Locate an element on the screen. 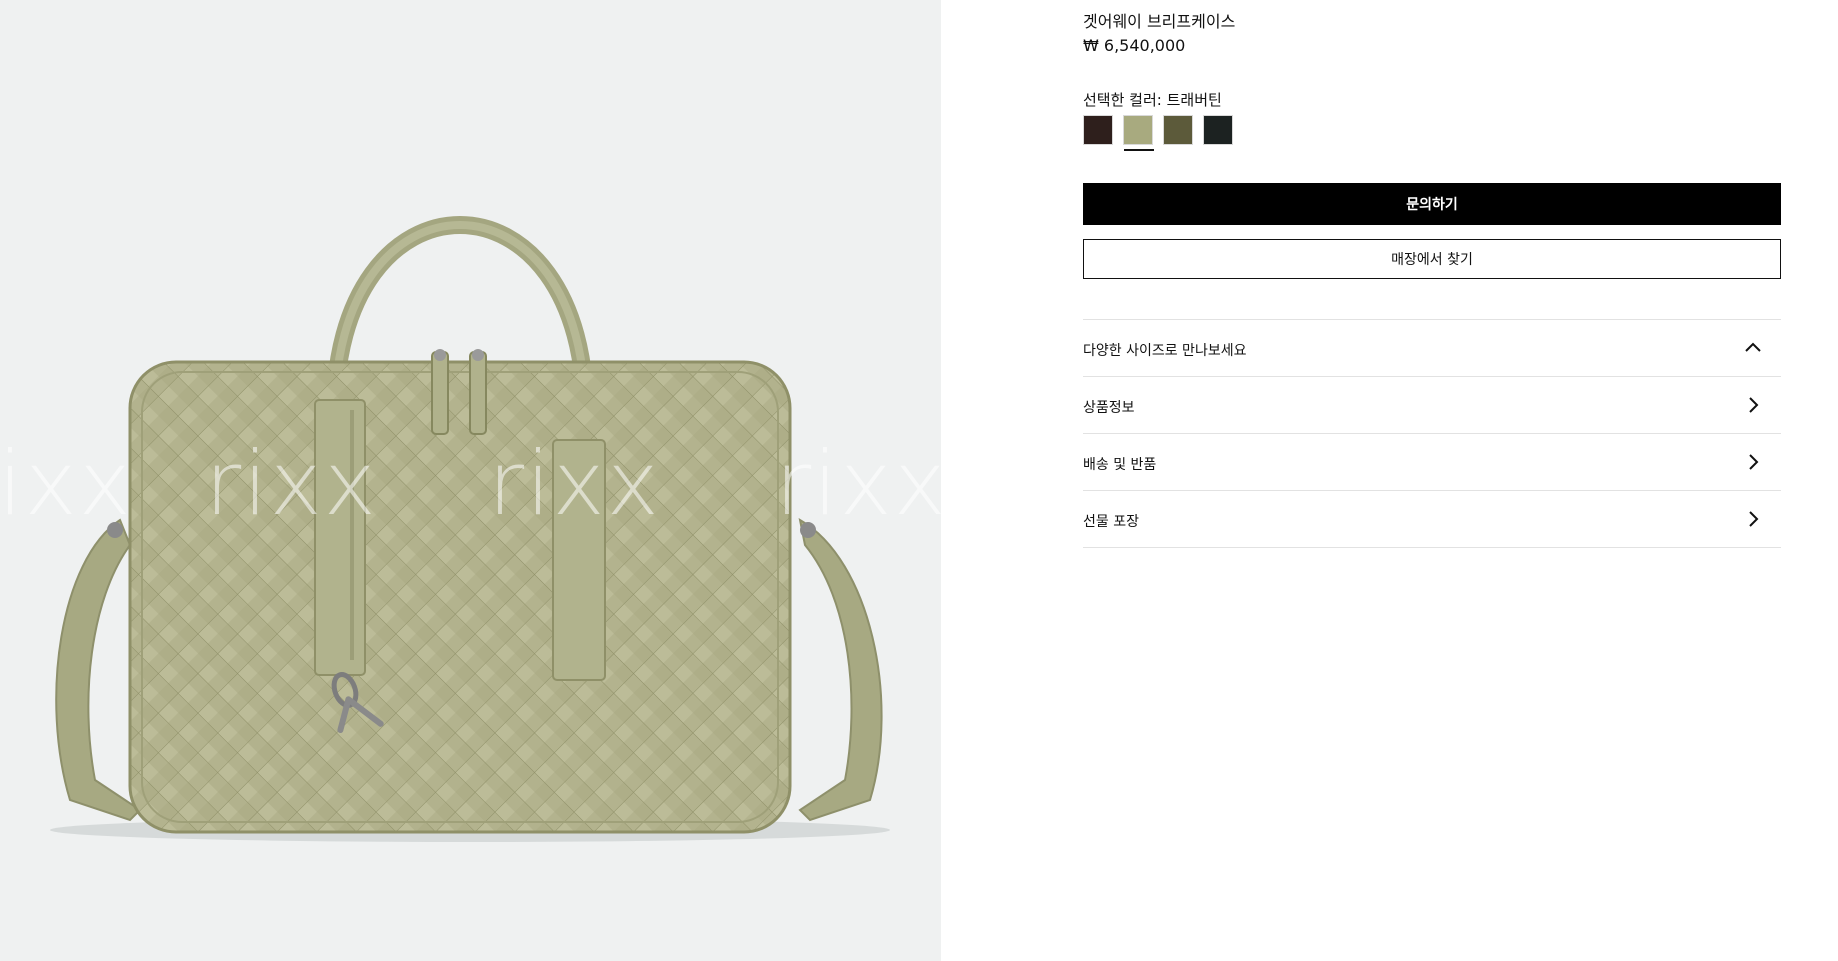  product-price: ₩ 6,540,000 is located at coordinates (1134, 45).